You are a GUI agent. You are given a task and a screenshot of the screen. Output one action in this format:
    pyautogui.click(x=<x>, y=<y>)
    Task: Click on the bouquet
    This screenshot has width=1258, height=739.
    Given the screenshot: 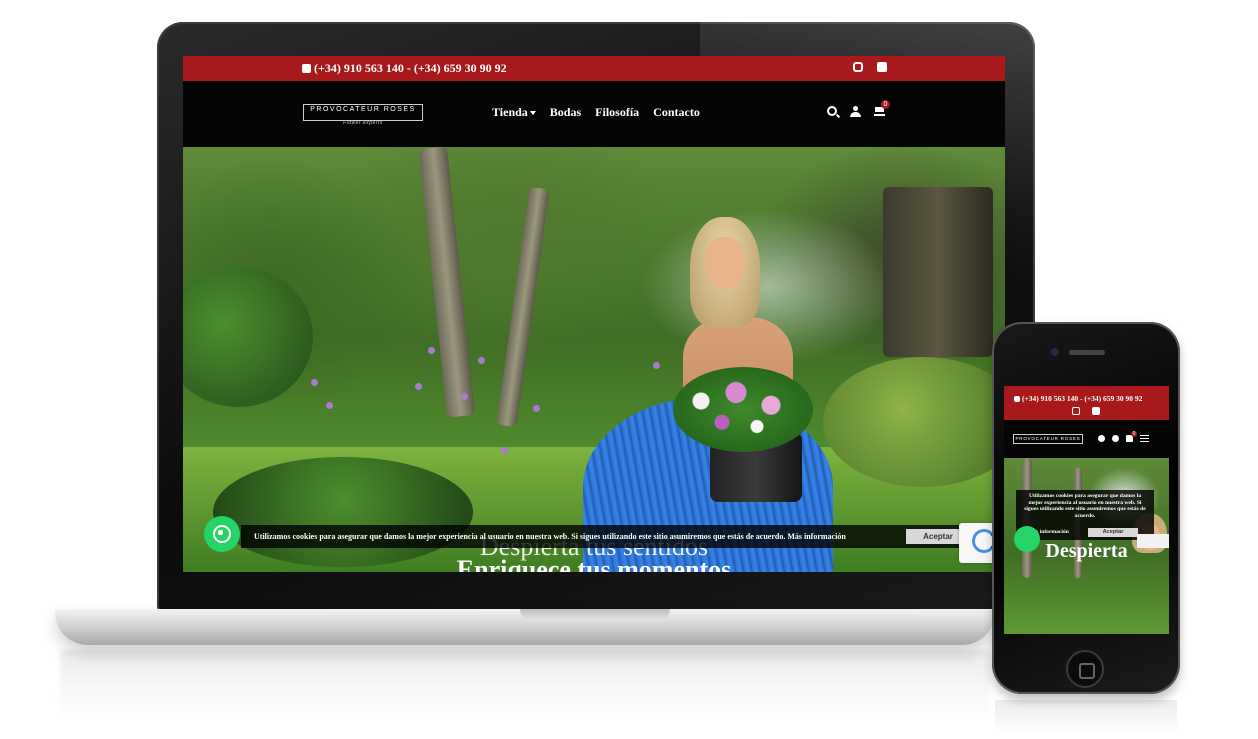 What is the action you would take?
    pyautogui.click(x=743, y=409)
    